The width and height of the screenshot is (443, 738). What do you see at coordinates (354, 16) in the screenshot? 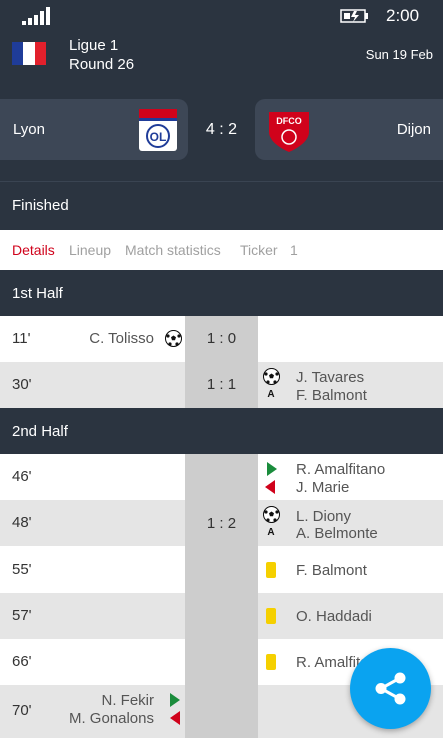
I see `battery-charging-icon` at bounding box center [354, 16].